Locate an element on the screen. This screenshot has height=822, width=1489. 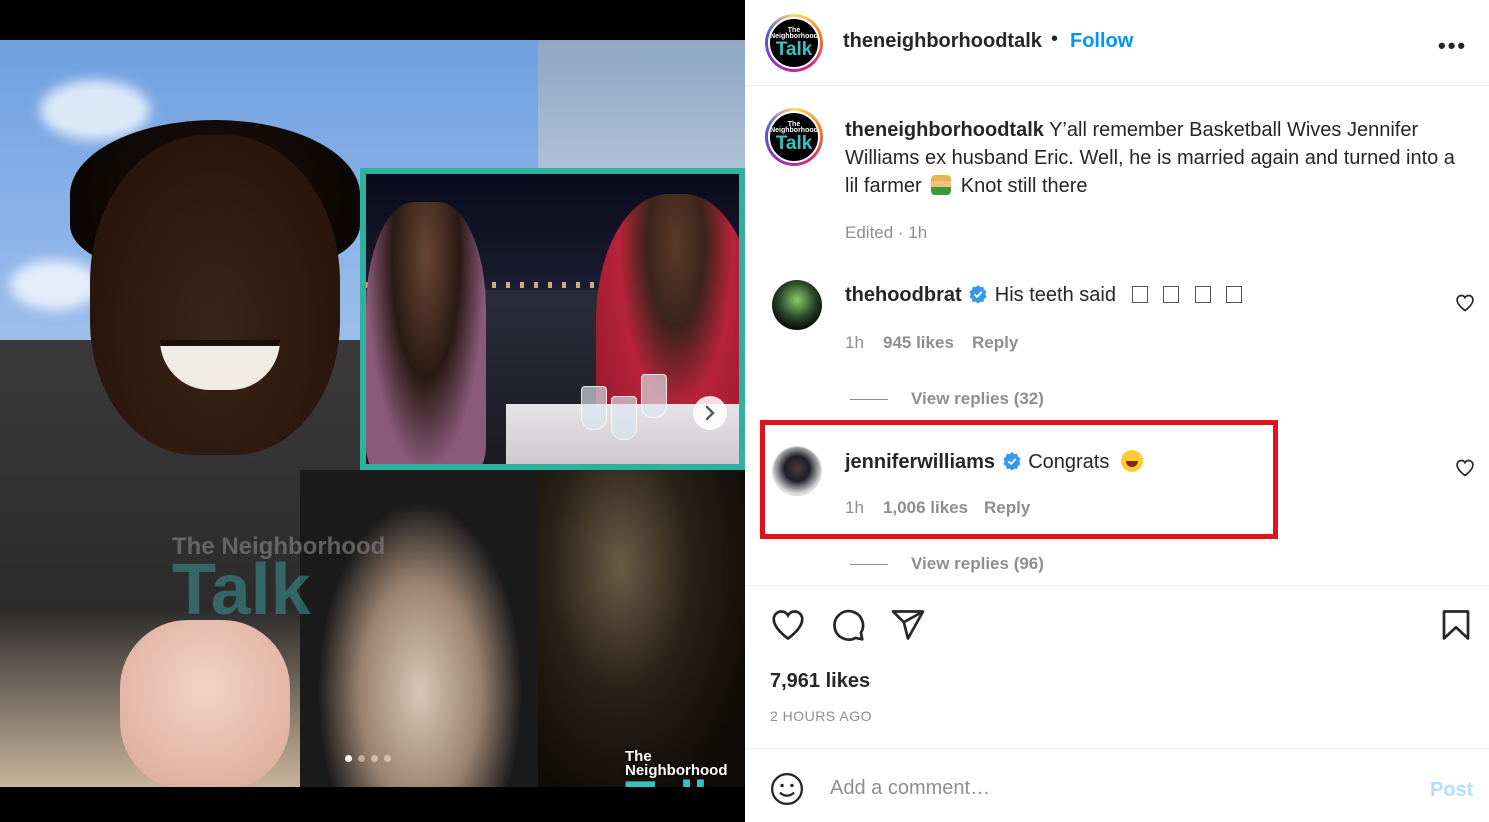
comment-reply-button: Reply is located at coordinates (995, 343).